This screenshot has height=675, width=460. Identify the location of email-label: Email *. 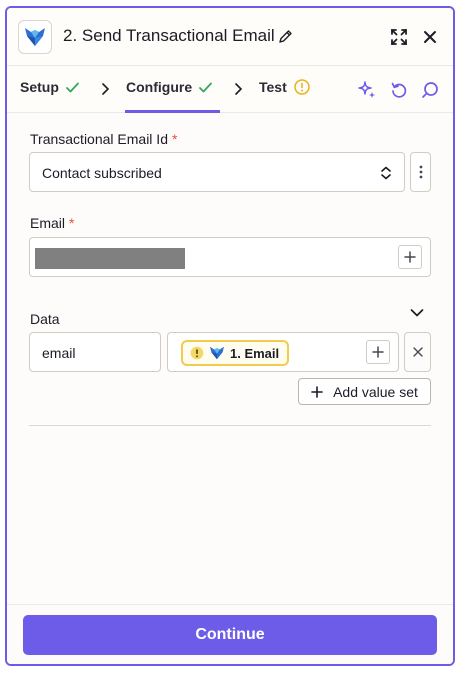
(52, 223).